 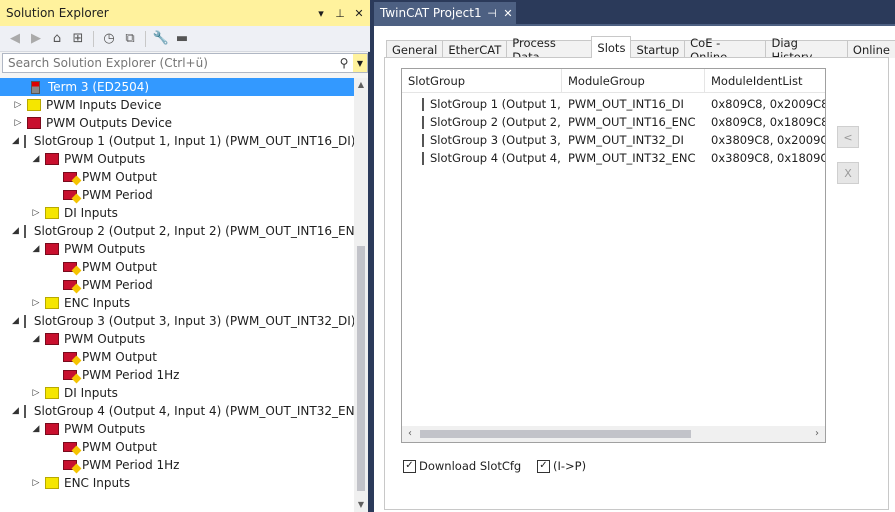 I want to click on scroll-thumb, so click(x=361, y=368).